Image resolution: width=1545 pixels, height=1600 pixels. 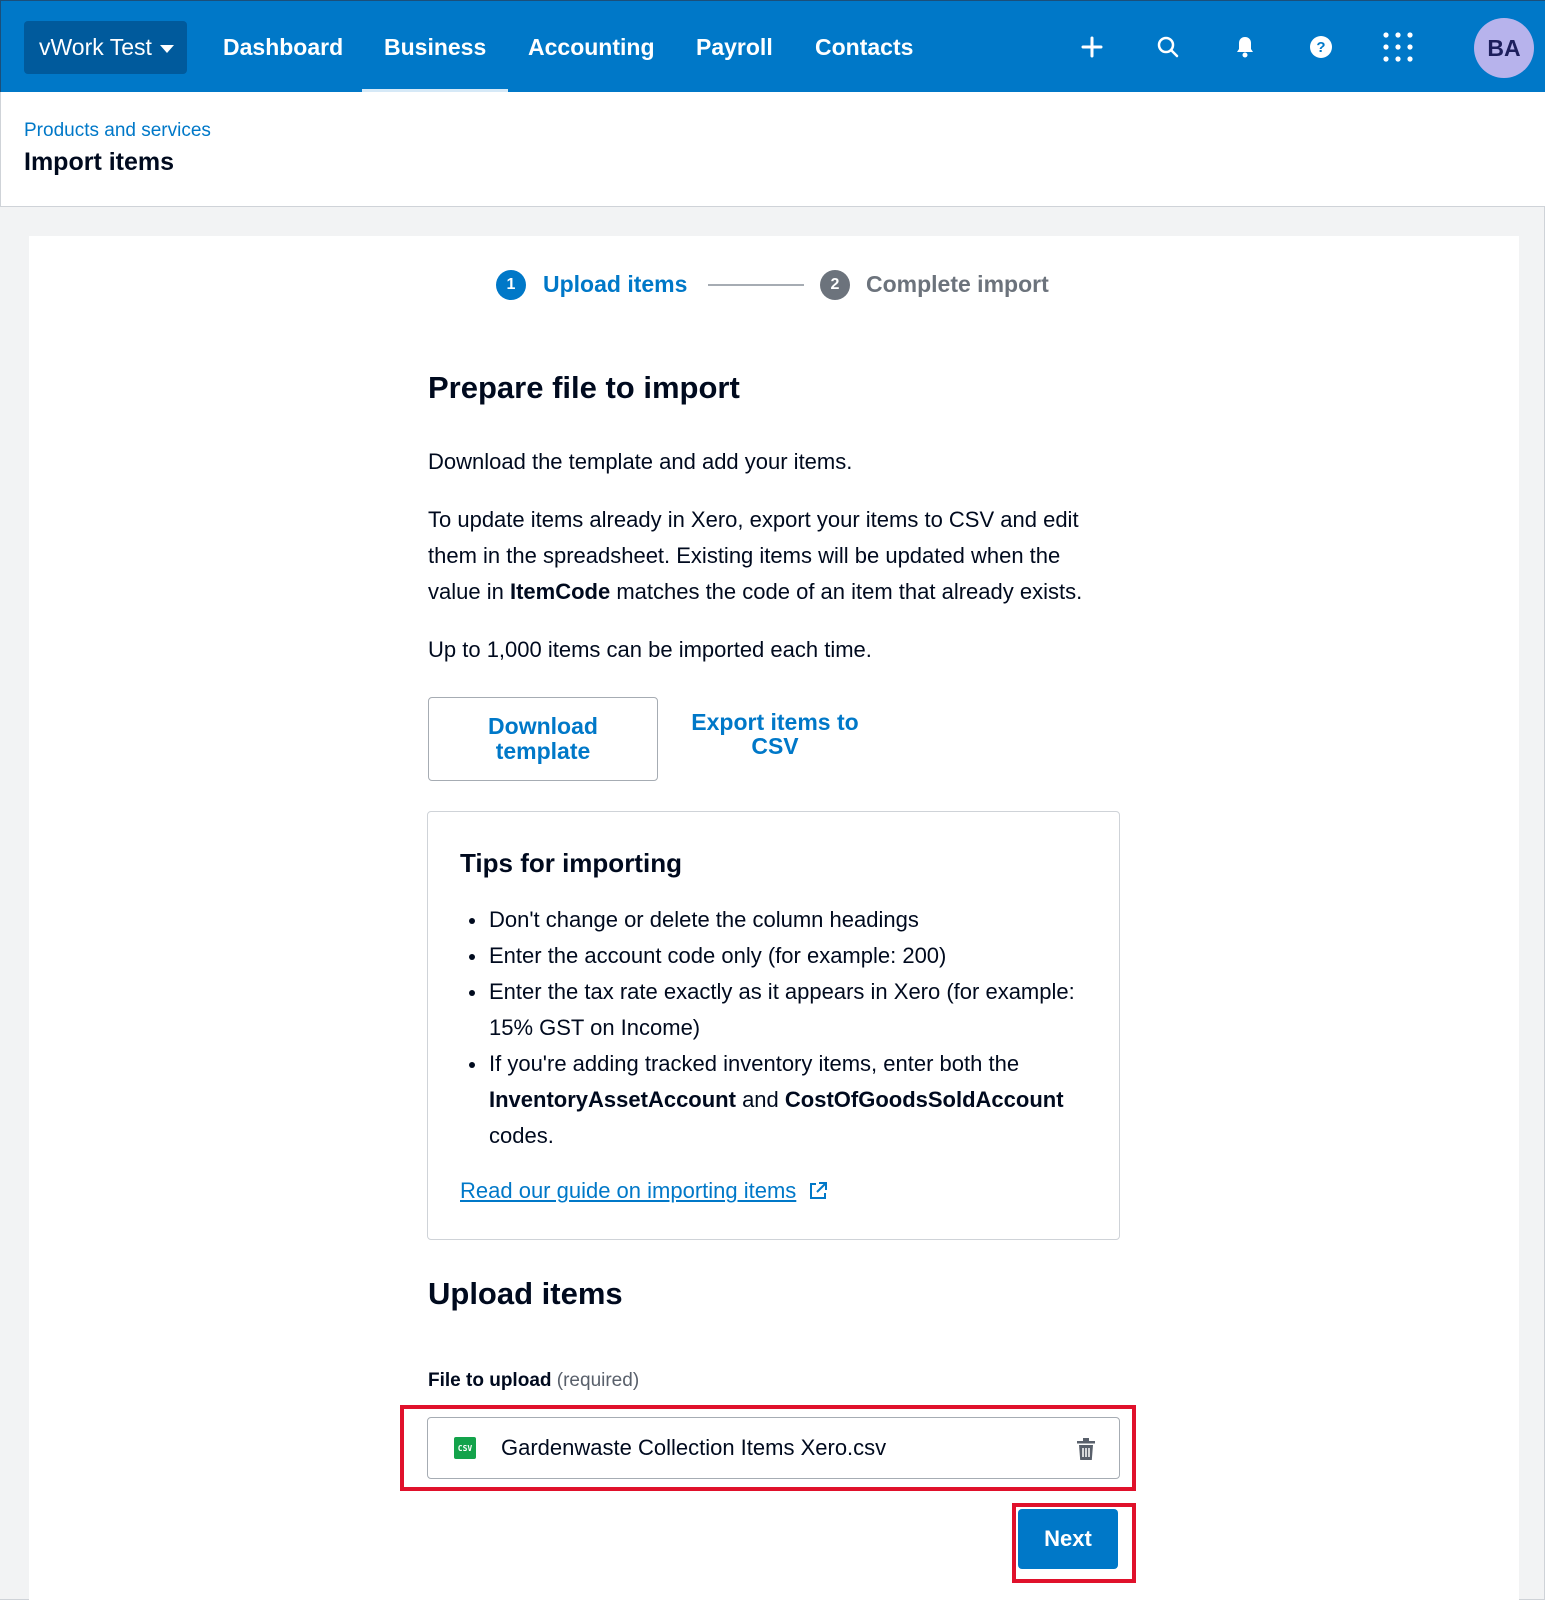 What do you see at coordinates (584, 387) in the screenshot?
I see `prepare-heading: Prepare file to import` at bounding box center [584, 387].